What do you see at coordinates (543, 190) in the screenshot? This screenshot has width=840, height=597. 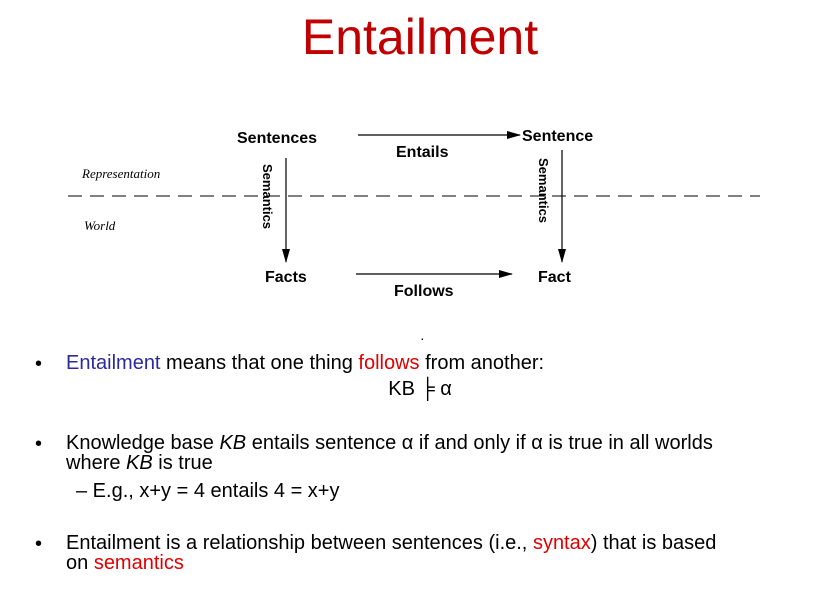 I see `label-semantics-right: Semantics` at bounding box center [543, 190].